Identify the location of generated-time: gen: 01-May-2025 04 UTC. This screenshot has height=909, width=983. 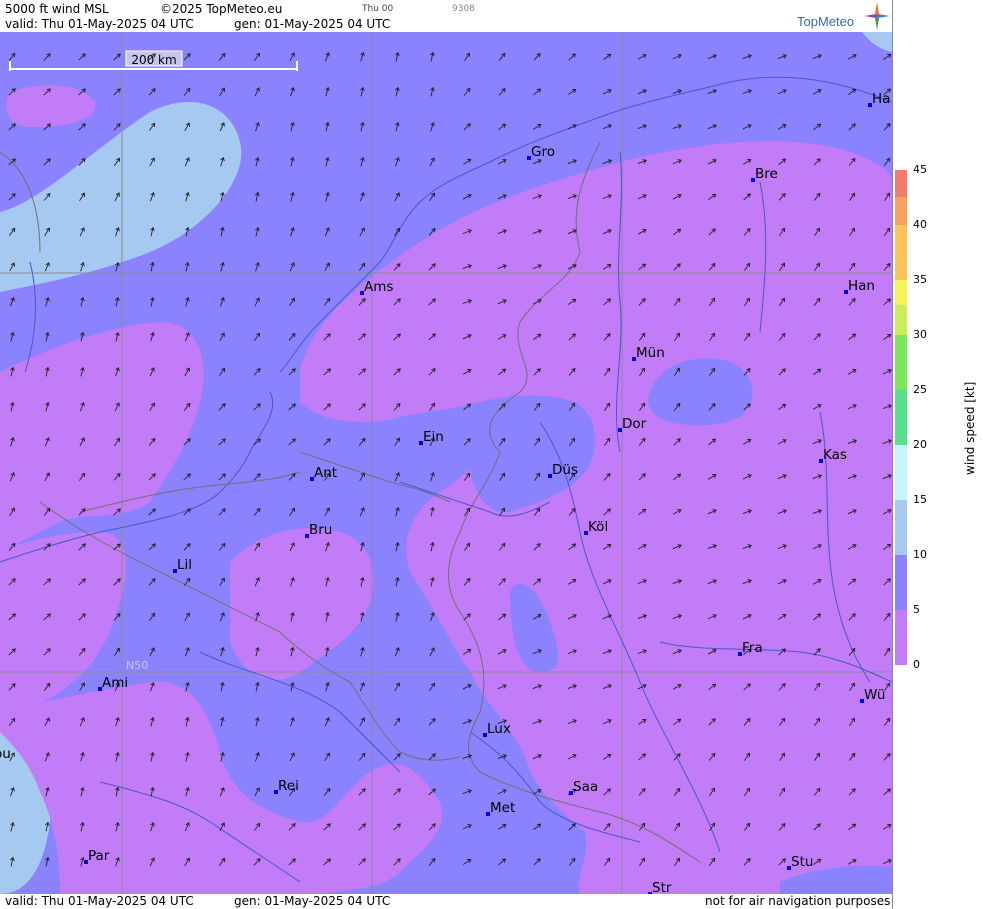
(312, 24).